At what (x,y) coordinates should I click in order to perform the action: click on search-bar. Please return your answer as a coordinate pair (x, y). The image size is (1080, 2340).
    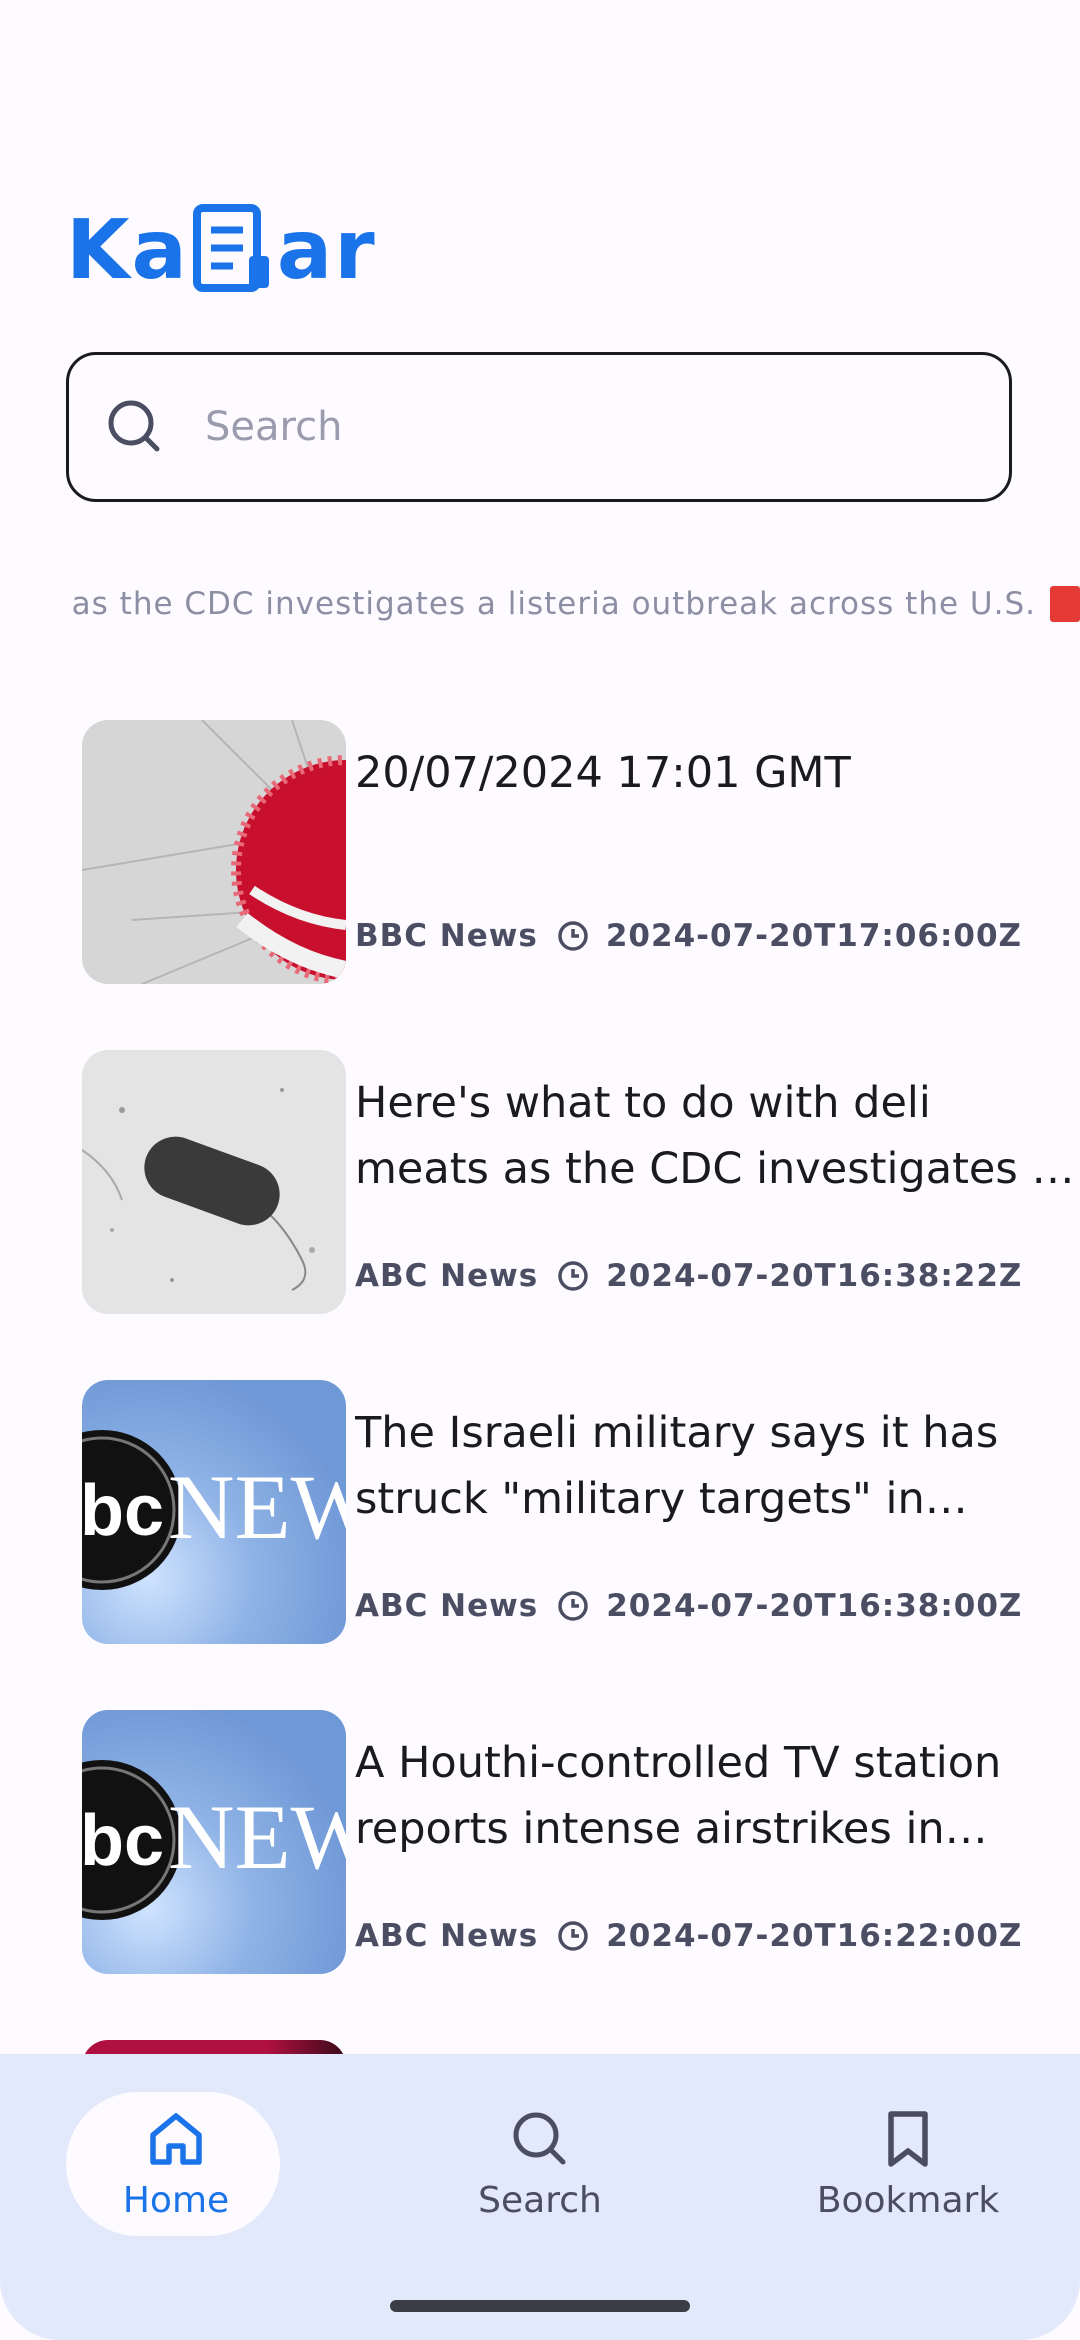
    Looking at the image, I should click on (539, 427).